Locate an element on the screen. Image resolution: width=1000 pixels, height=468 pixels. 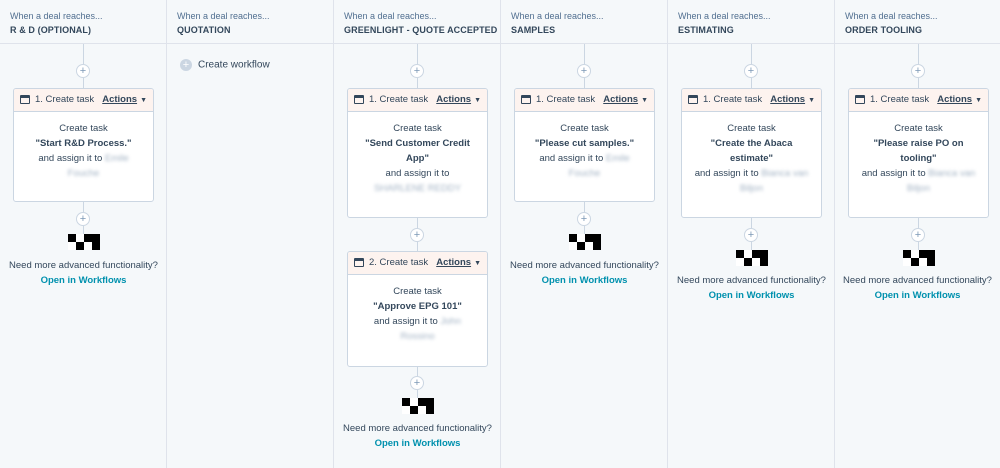
column-header: When a deal reaches... SAMPLES is located at coordinates (584, 22).